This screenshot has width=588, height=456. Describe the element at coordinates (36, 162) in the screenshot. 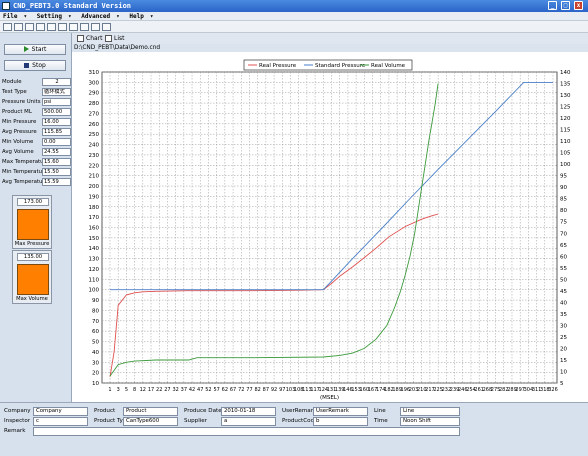

I see `param-max-temperature: Max Temperature 15.60` at that location.